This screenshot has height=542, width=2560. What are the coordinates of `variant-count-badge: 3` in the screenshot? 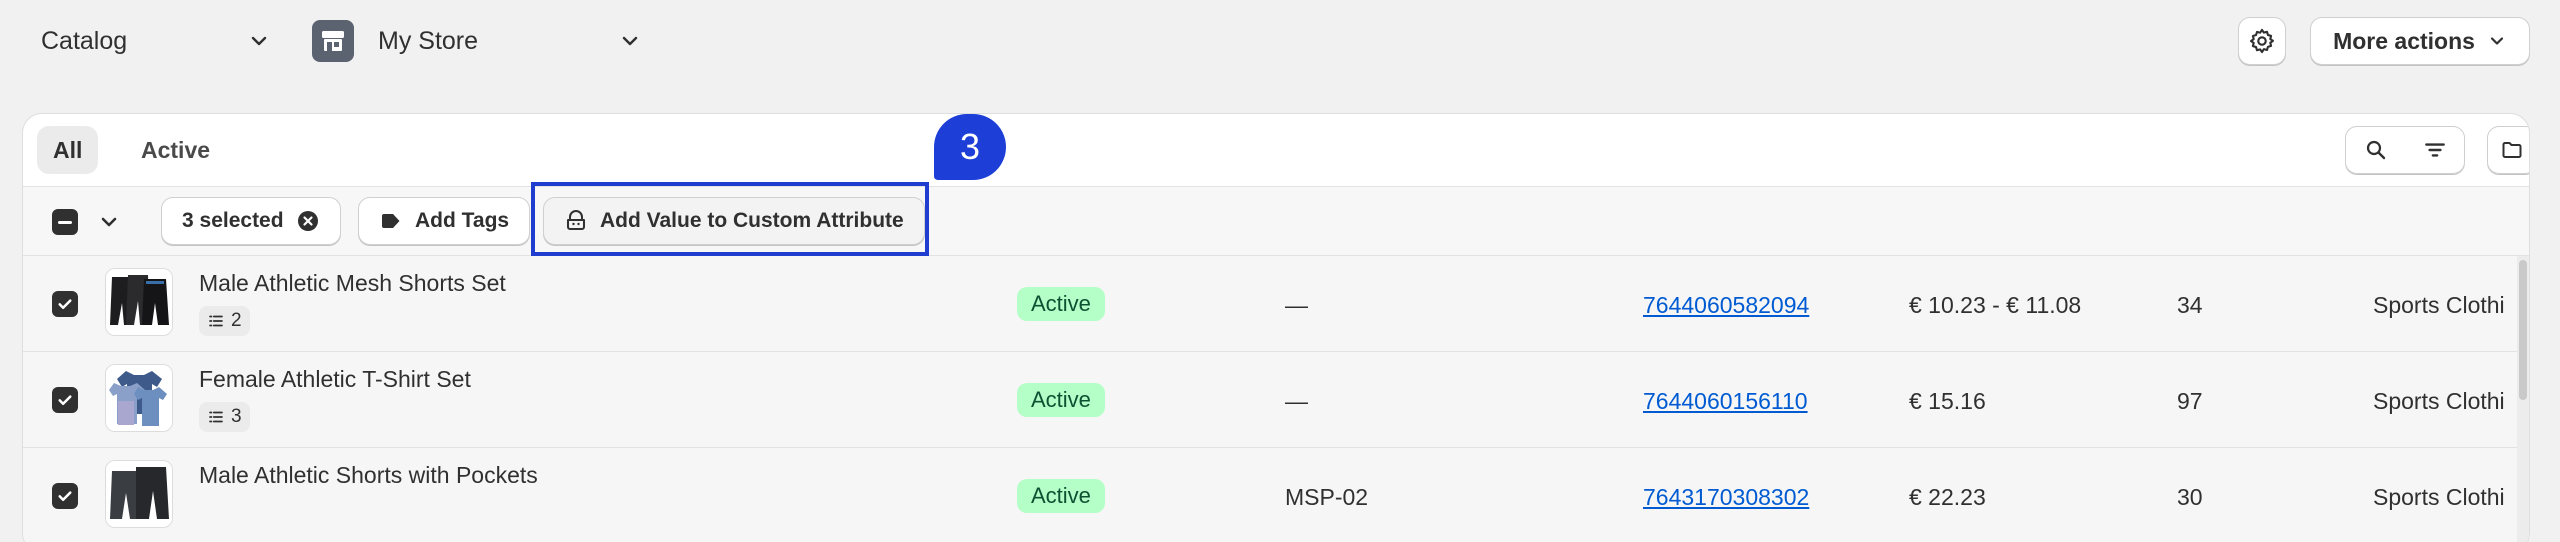 It's located at (224, 417).